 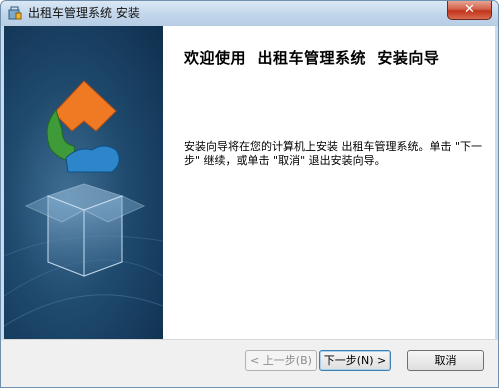 I want to click on close-icon: ✕, so click(x=469, y=9).